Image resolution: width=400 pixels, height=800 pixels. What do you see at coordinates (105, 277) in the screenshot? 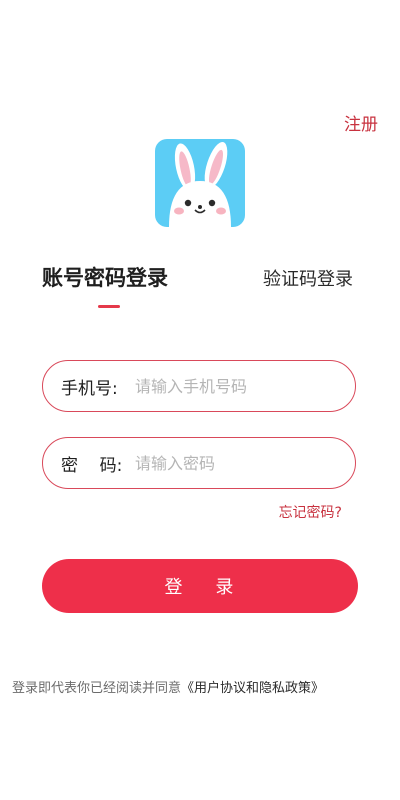
I see `tab-account-password: 账号密码登录` at bounding box center [105, 277].